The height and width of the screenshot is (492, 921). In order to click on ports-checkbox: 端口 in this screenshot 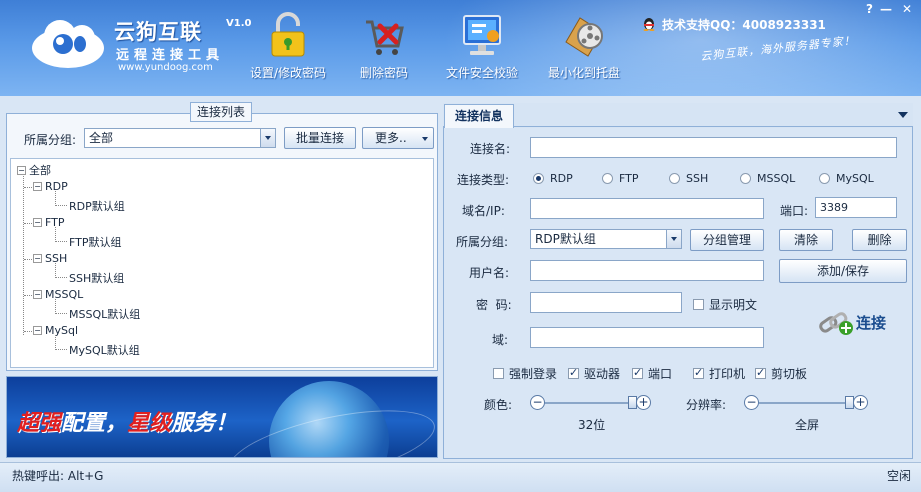, I will do `click(652, 373)`.